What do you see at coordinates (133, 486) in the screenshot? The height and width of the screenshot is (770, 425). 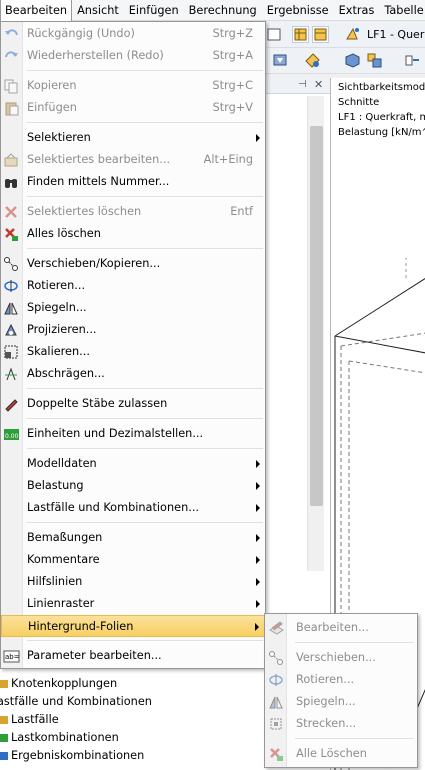 I see `menu-item: Belastung` at bounding box center [133, 486].